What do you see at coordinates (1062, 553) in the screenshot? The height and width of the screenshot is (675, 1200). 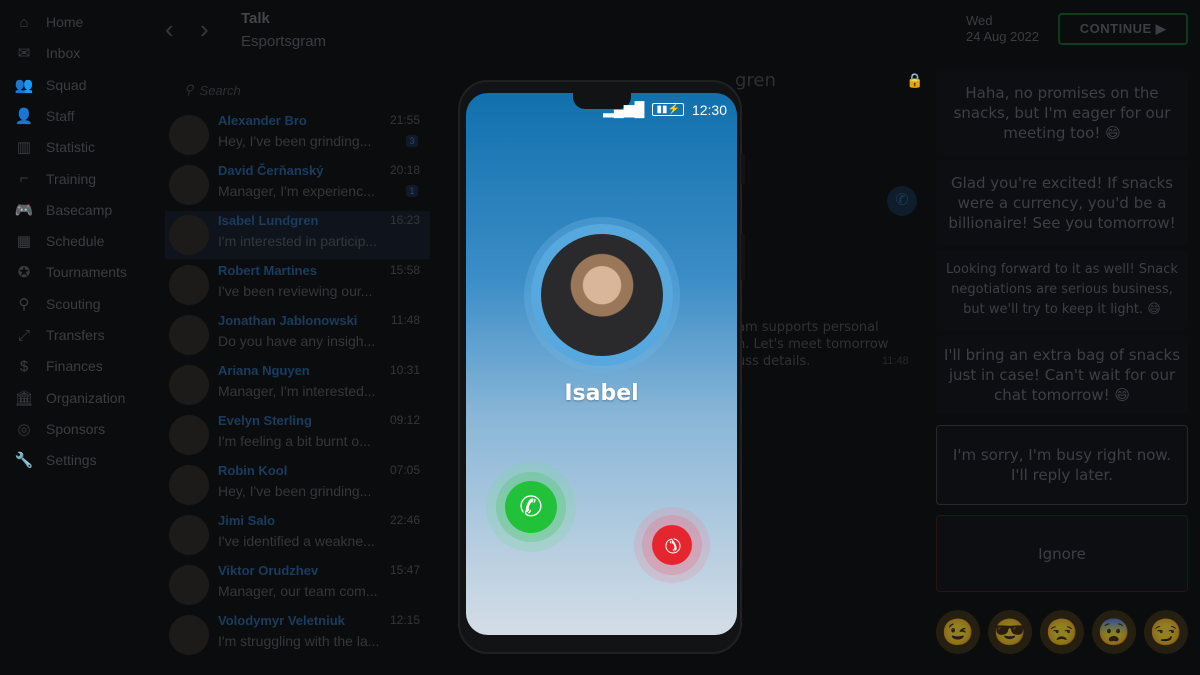 I see `ignore-button: Ignore` at bounding box center [1062, 553].